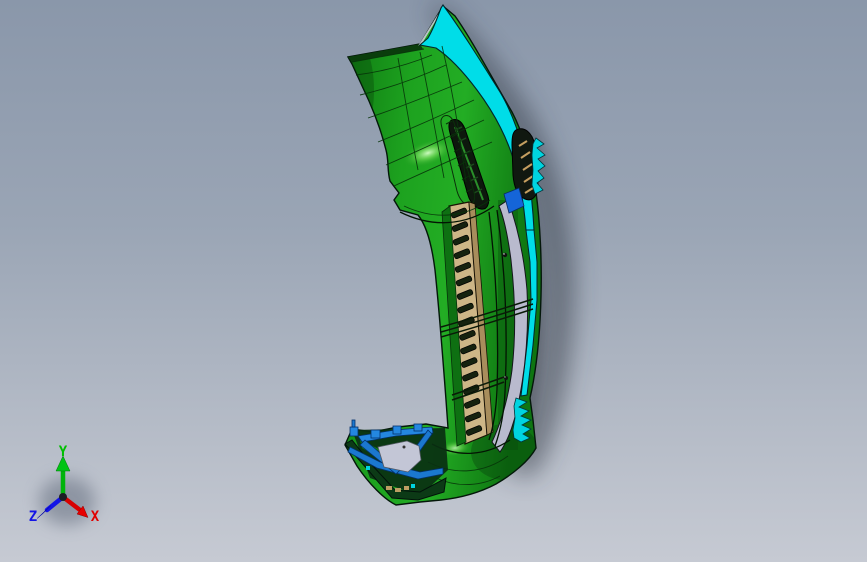 This screenshot has width=867, height=562. Describe the element at coordinates (33, 517) in the screenshot. I see `z-axis-label: Z` at that location.